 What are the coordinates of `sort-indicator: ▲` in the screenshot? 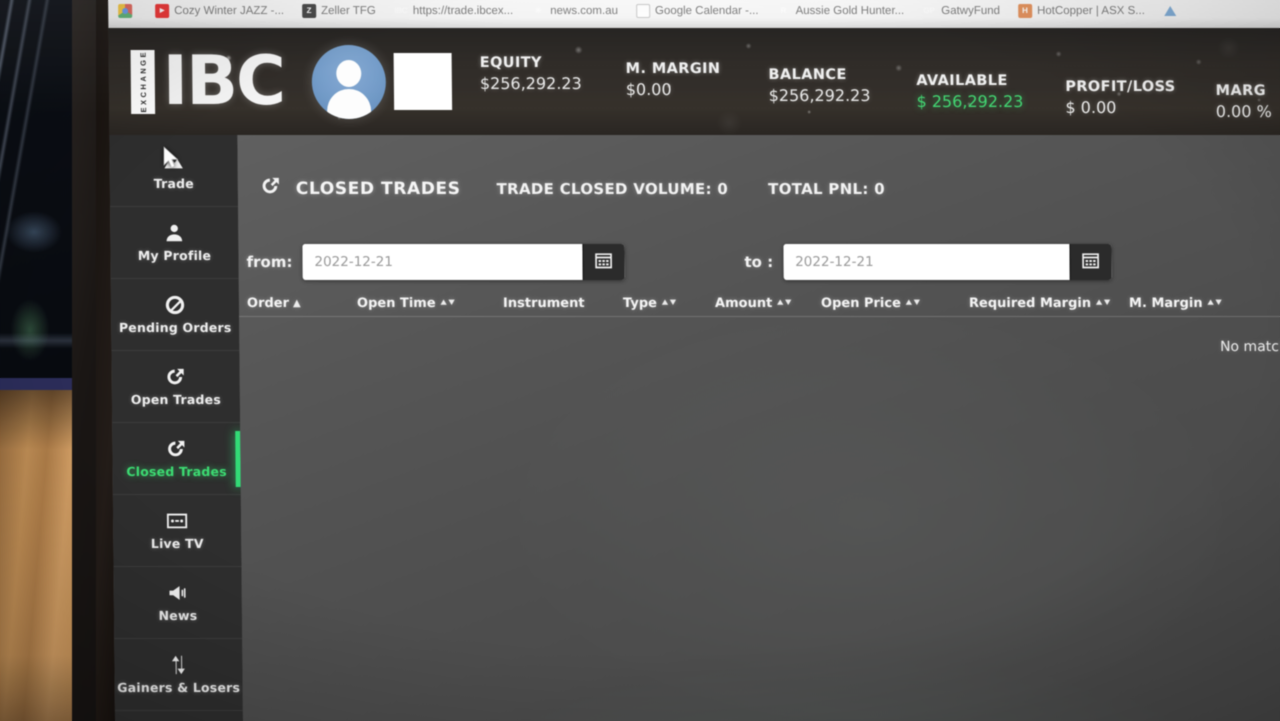 It's located at (296, 303).